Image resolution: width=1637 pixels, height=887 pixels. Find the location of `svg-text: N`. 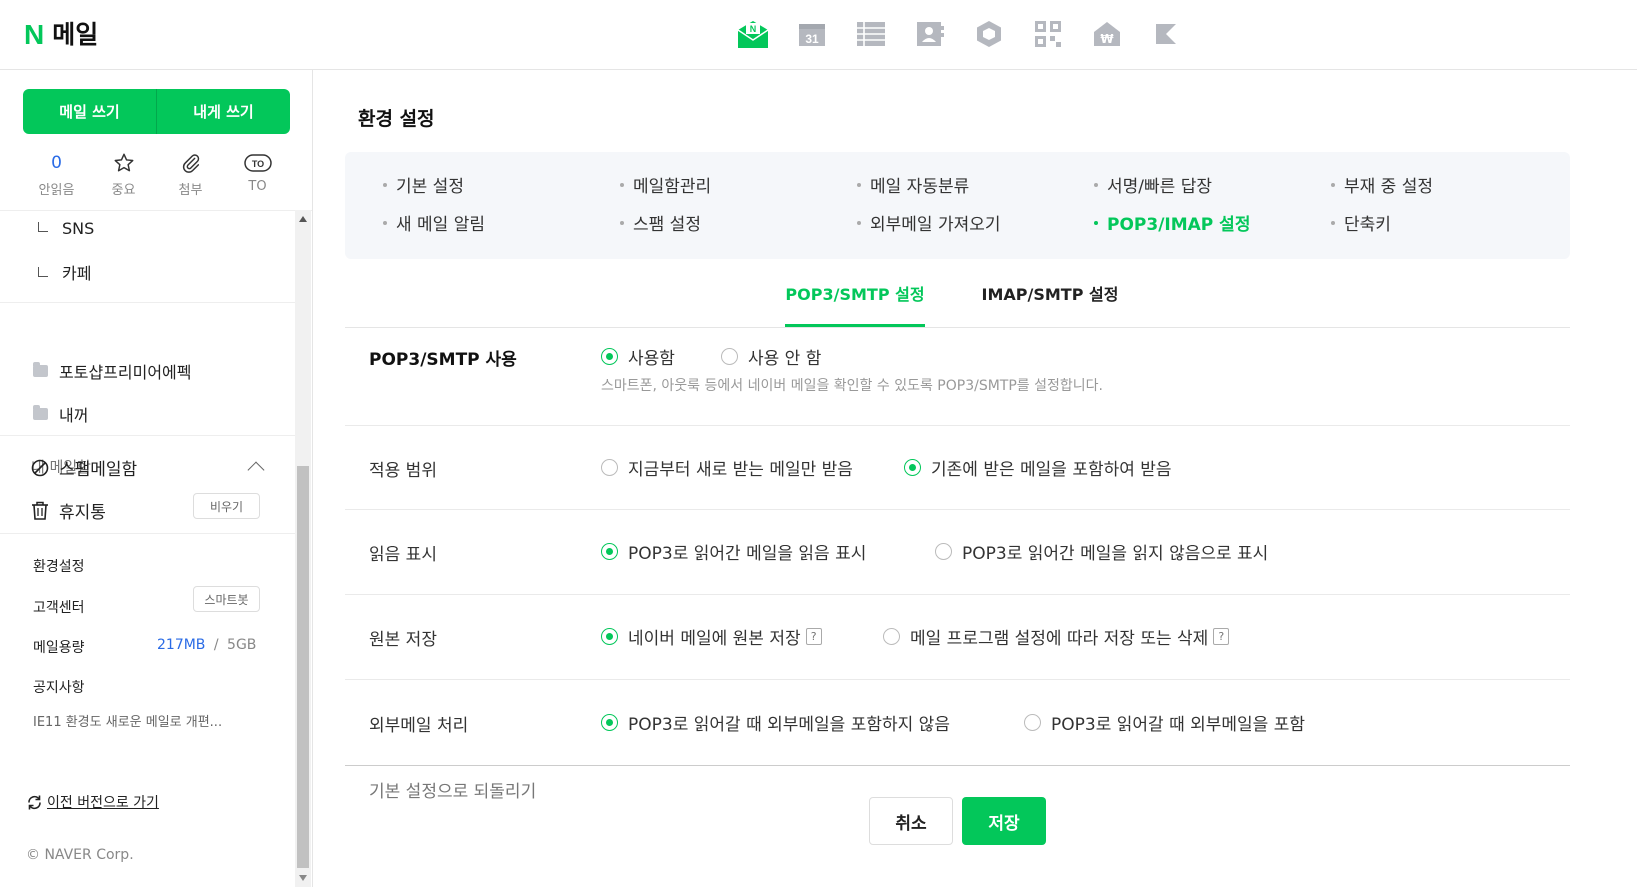

svg-text: N is located at coordinates (753, 29).